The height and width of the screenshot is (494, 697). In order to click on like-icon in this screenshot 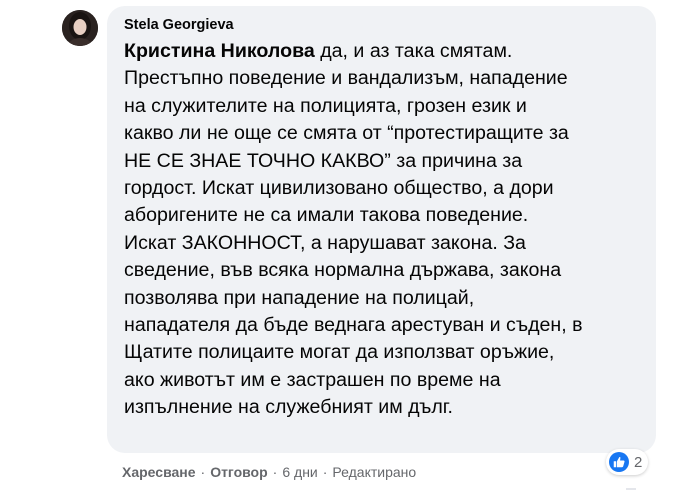, I will do `click(619, 462)`.